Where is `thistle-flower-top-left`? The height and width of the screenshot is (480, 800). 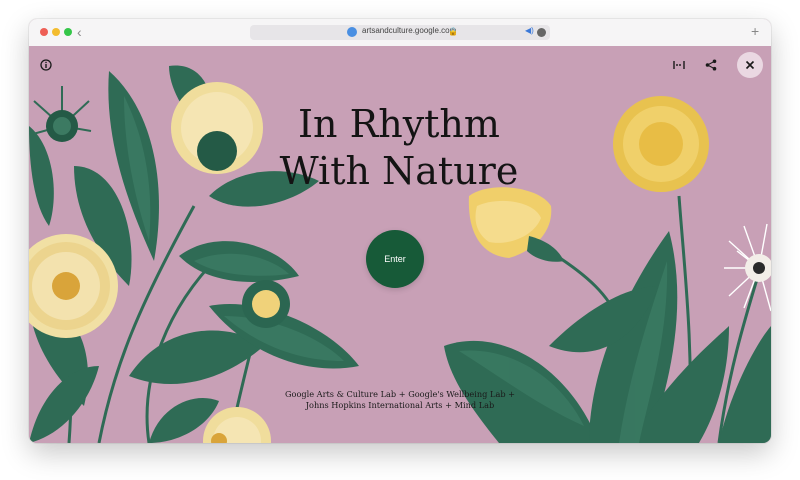 thistle-flower-top-left is located at coordinates (62, 114).